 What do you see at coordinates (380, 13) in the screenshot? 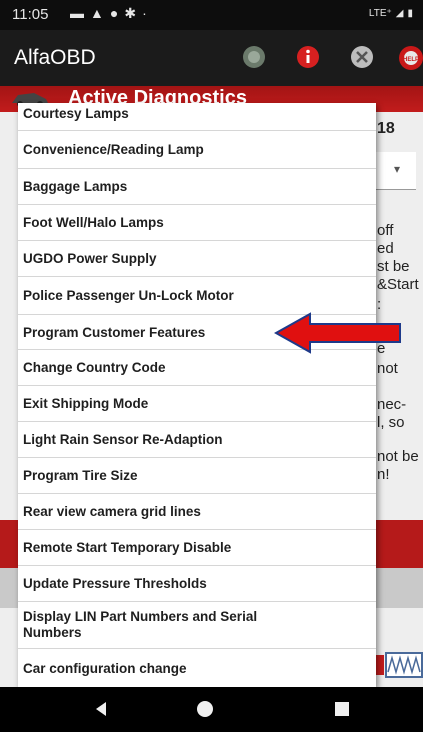
I see `network-label: LTE⁺` at bounding box center [380, 13].